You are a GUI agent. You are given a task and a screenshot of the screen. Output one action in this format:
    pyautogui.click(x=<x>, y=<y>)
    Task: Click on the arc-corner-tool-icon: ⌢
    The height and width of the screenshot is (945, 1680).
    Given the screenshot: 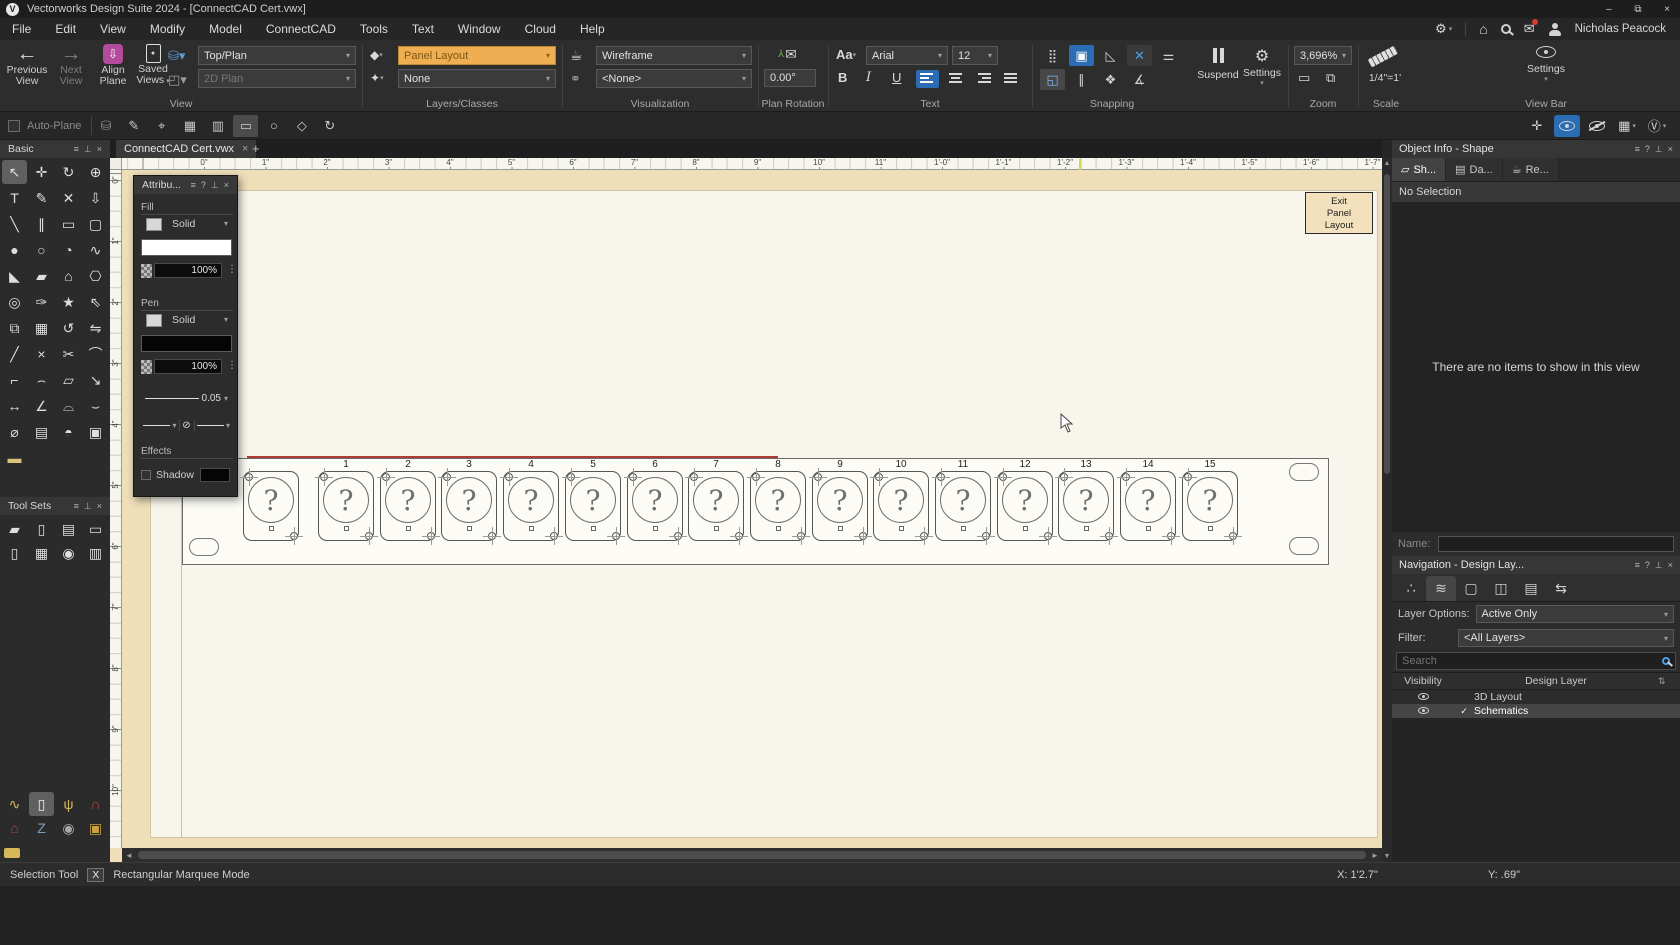 What is the action you would take?
    pyautogui.click(x=41, y=380)
    